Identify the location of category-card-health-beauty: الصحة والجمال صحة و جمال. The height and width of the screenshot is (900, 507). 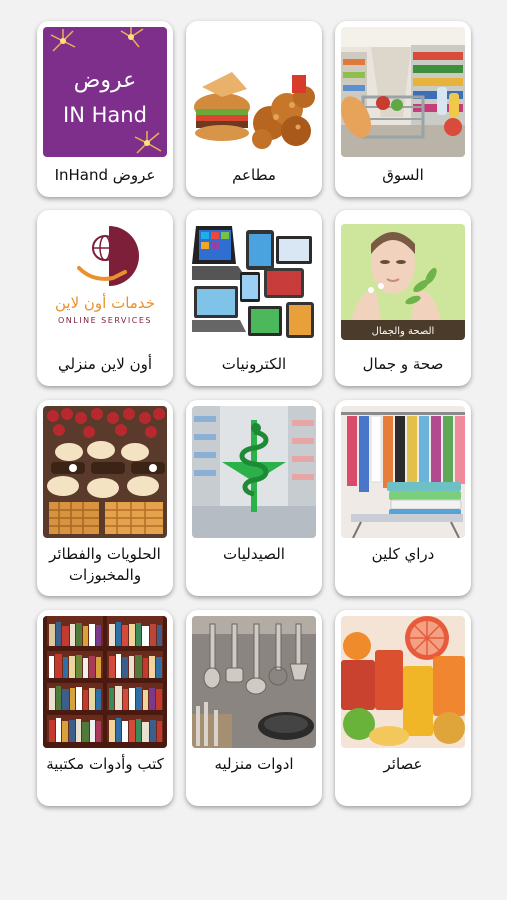
(403, 298).